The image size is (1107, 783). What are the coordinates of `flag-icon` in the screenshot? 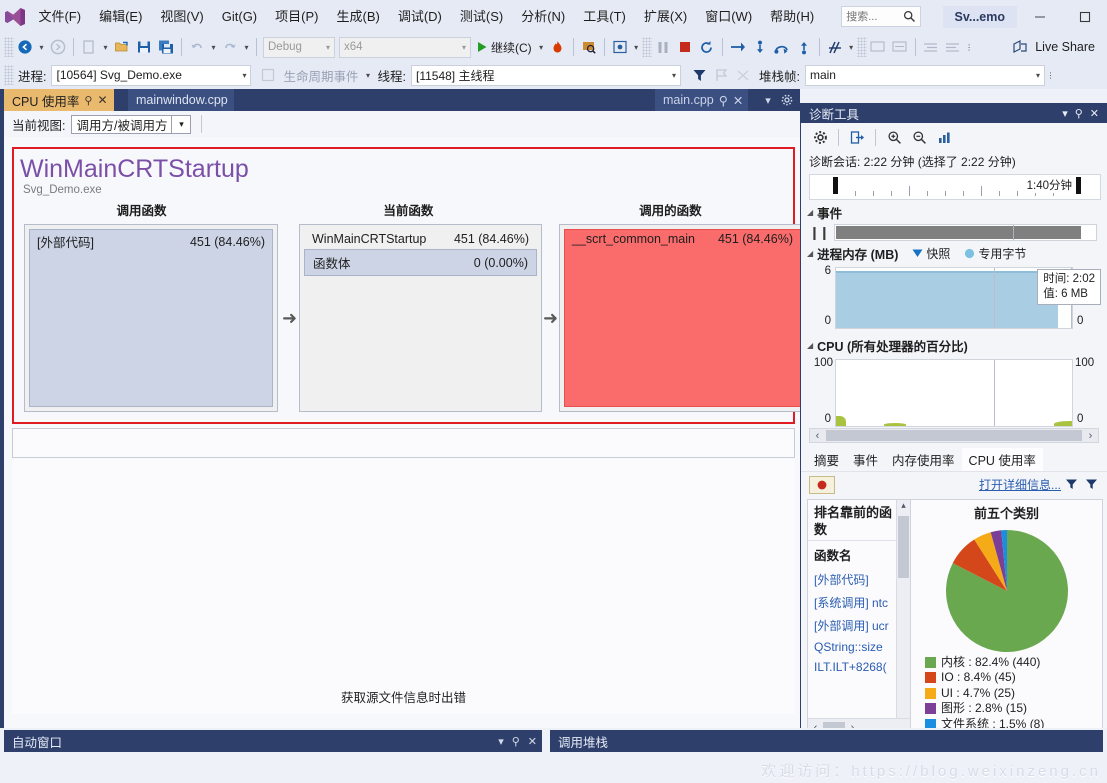 It's located at (722, 75).